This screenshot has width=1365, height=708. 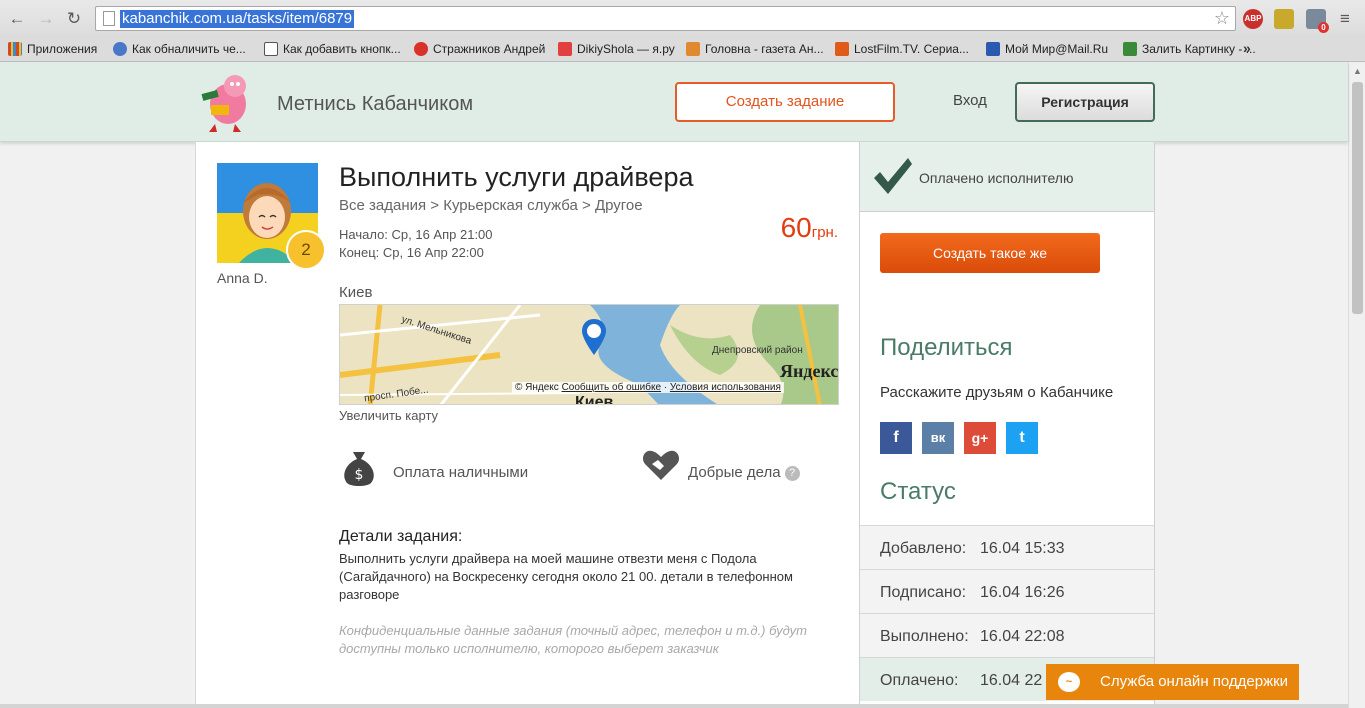 I want to click on help-icon: ?, so click(x=792, y=473).